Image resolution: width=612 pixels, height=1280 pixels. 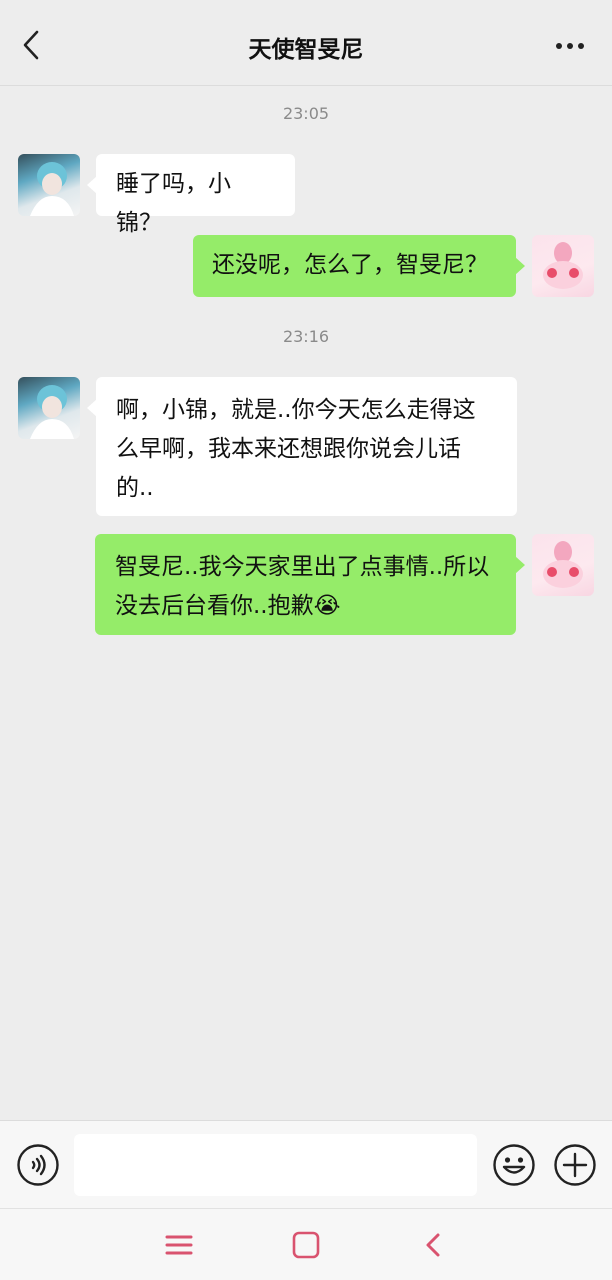 I want to click on home-icon, so click(x=306, y=1245).